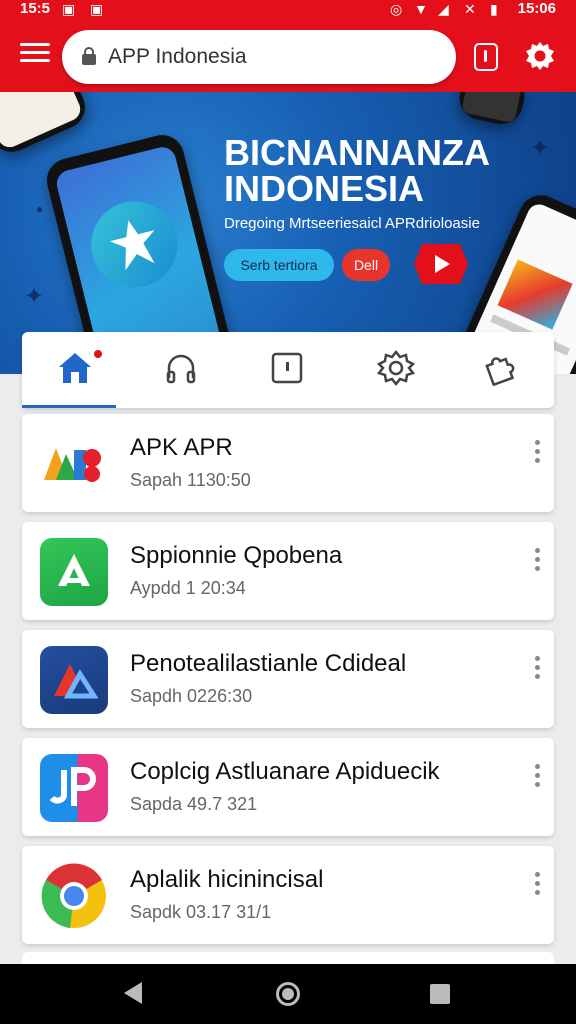  I want to click on status-time: 15:5, so click(35, 8).